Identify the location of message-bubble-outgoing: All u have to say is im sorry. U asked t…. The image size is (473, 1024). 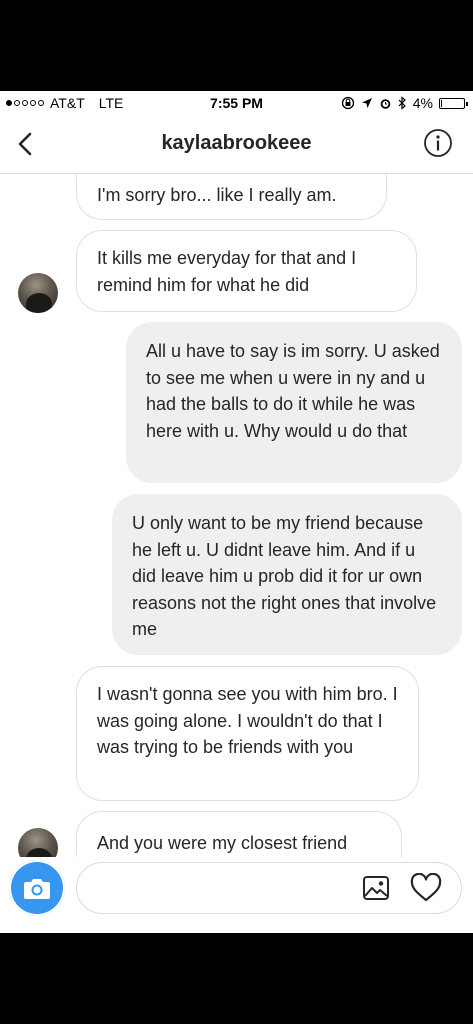
(294, 402).